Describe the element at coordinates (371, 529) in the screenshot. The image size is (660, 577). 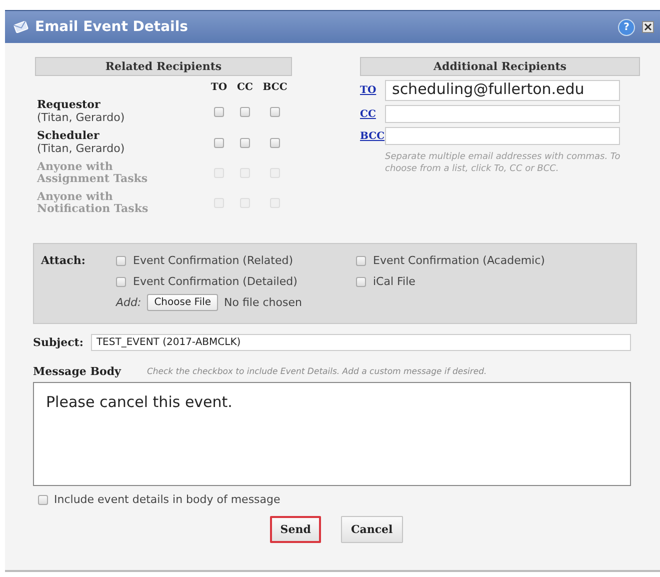
I see `cancel-button: Cancel` at that location.